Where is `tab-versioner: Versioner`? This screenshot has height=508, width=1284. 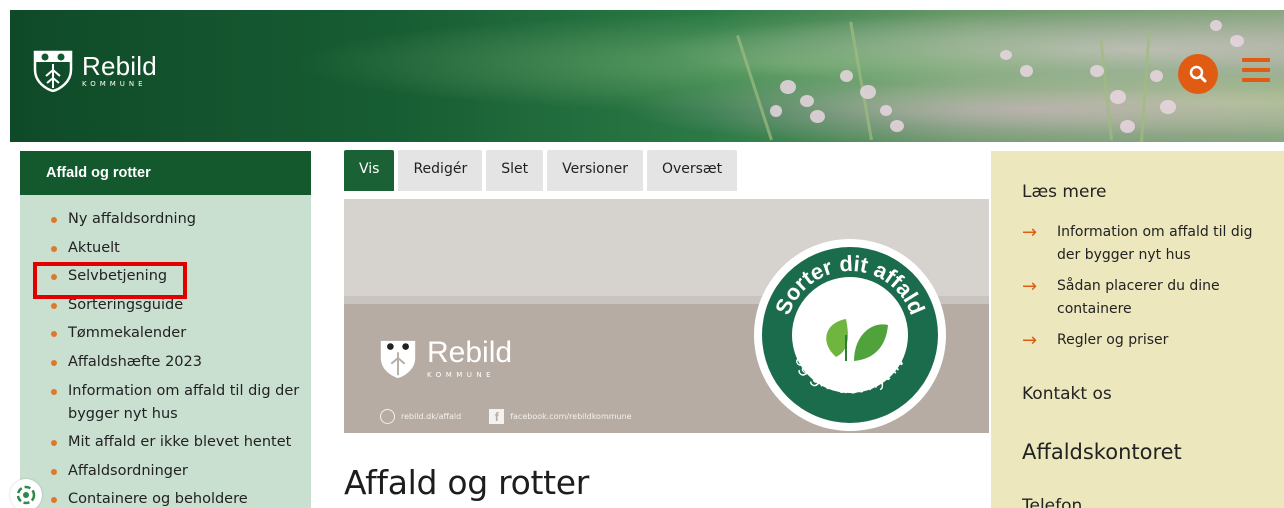
tab-versioner: Versioner is located at coordinates (595, 170).